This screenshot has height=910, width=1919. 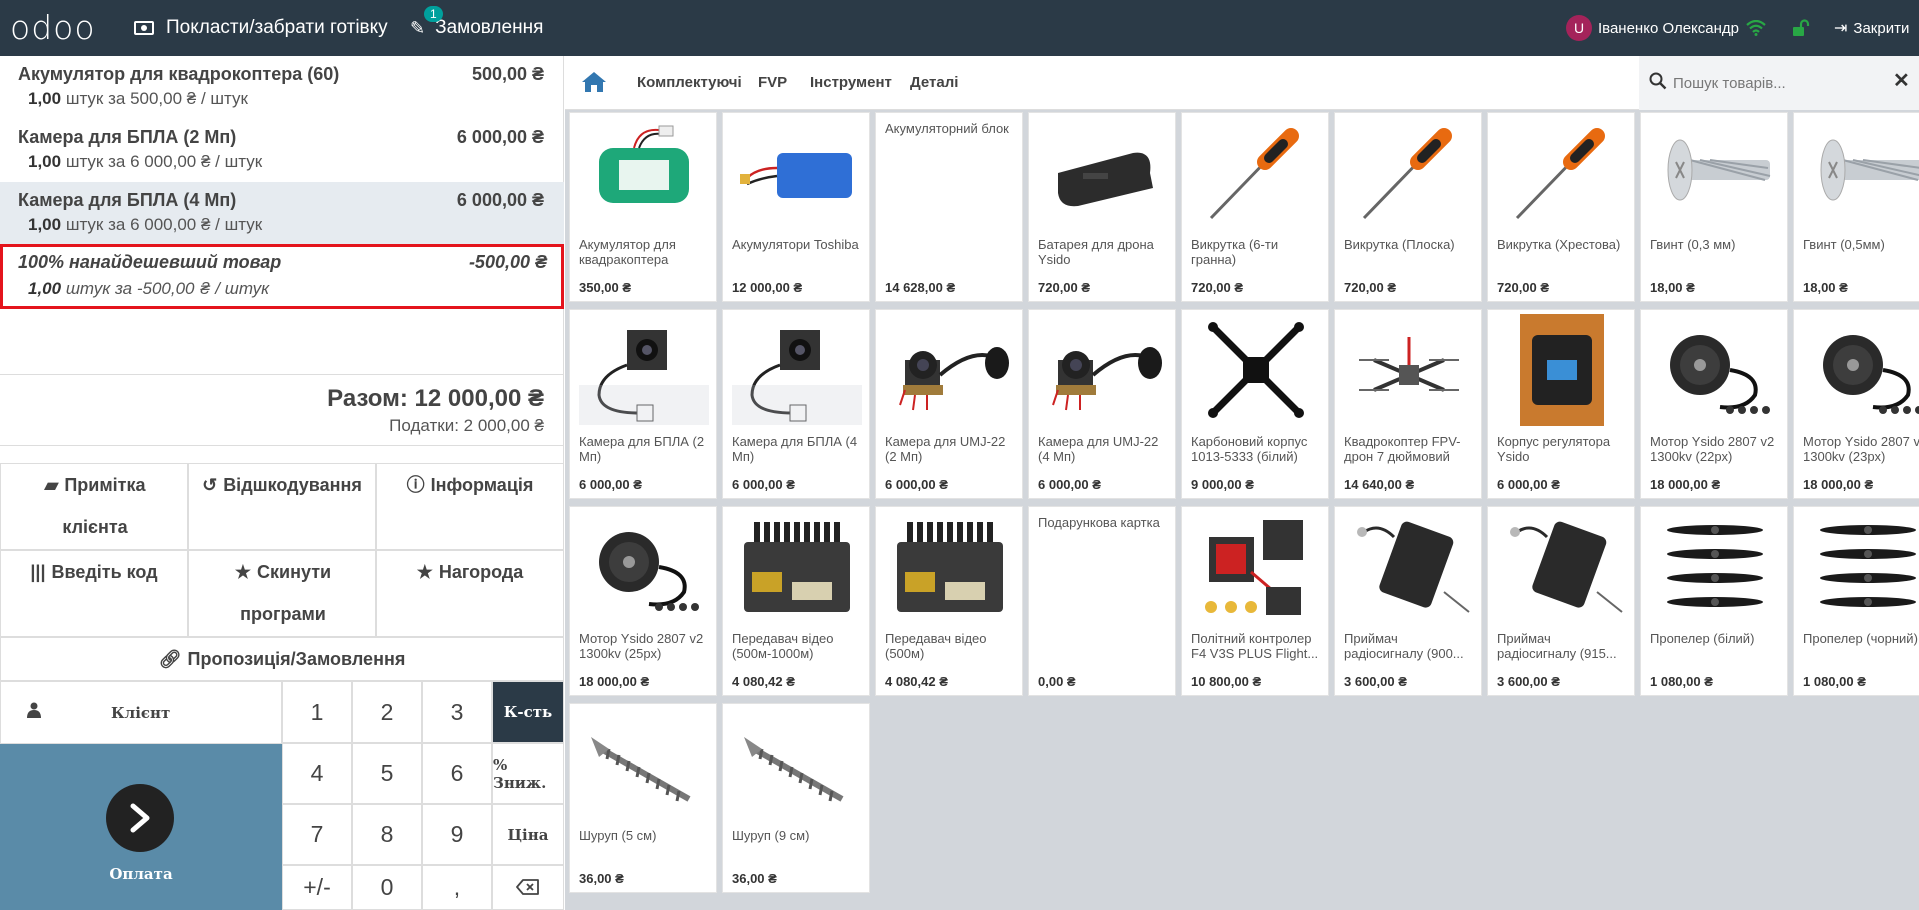 What do you see at coordinates (1841, 28) in the screenshot?
I see `sign-out-icon: ⇥` at bounding box center [1841, 28].